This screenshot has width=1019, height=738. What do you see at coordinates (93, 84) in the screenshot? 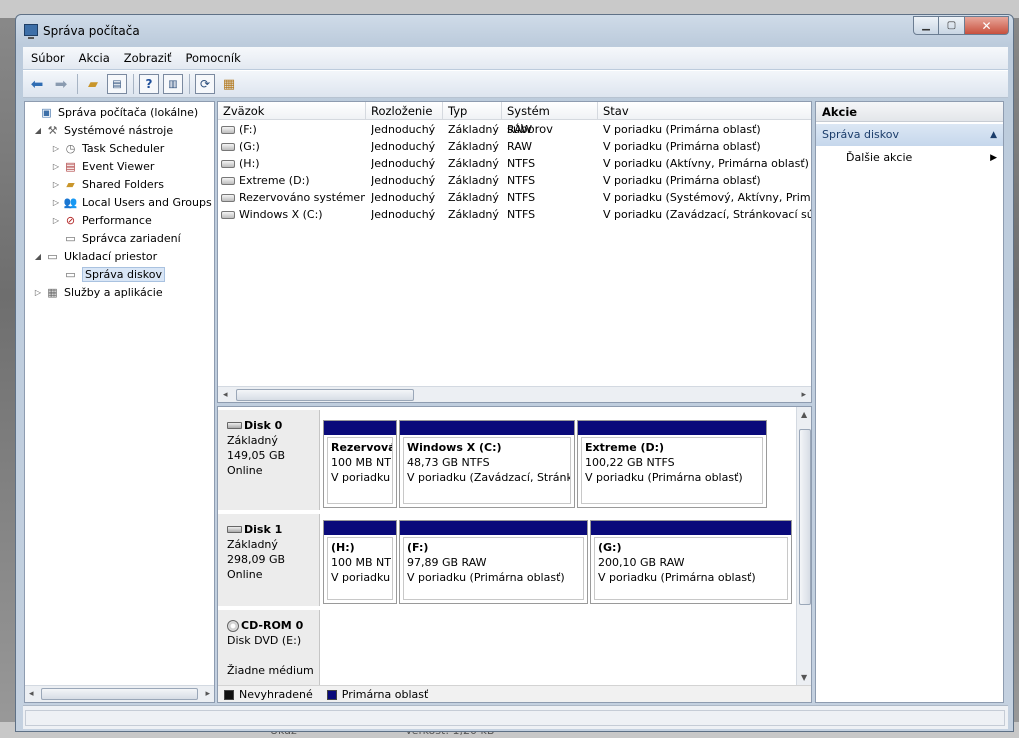
I see `folder-up-icon: ▰` at bounding box center [93, 84].